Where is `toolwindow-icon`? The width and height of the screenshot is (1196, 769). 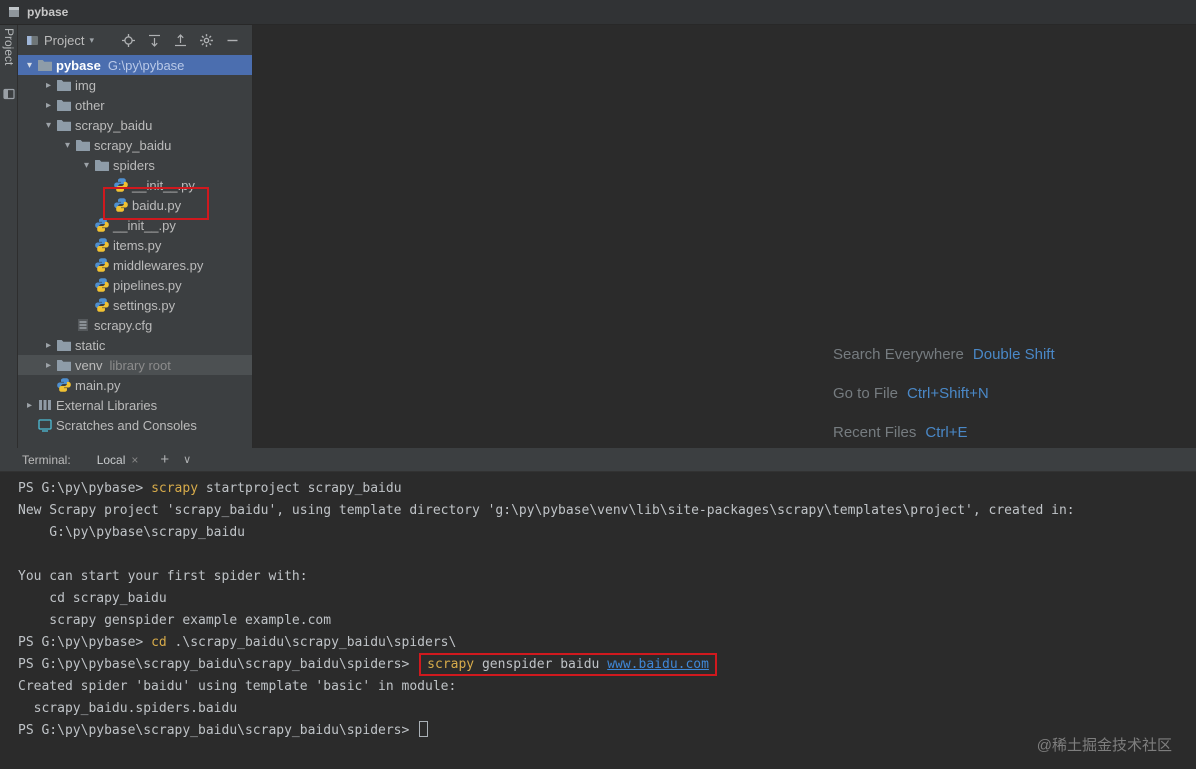
toolwindow-icon is located at coordinates (9, 96).